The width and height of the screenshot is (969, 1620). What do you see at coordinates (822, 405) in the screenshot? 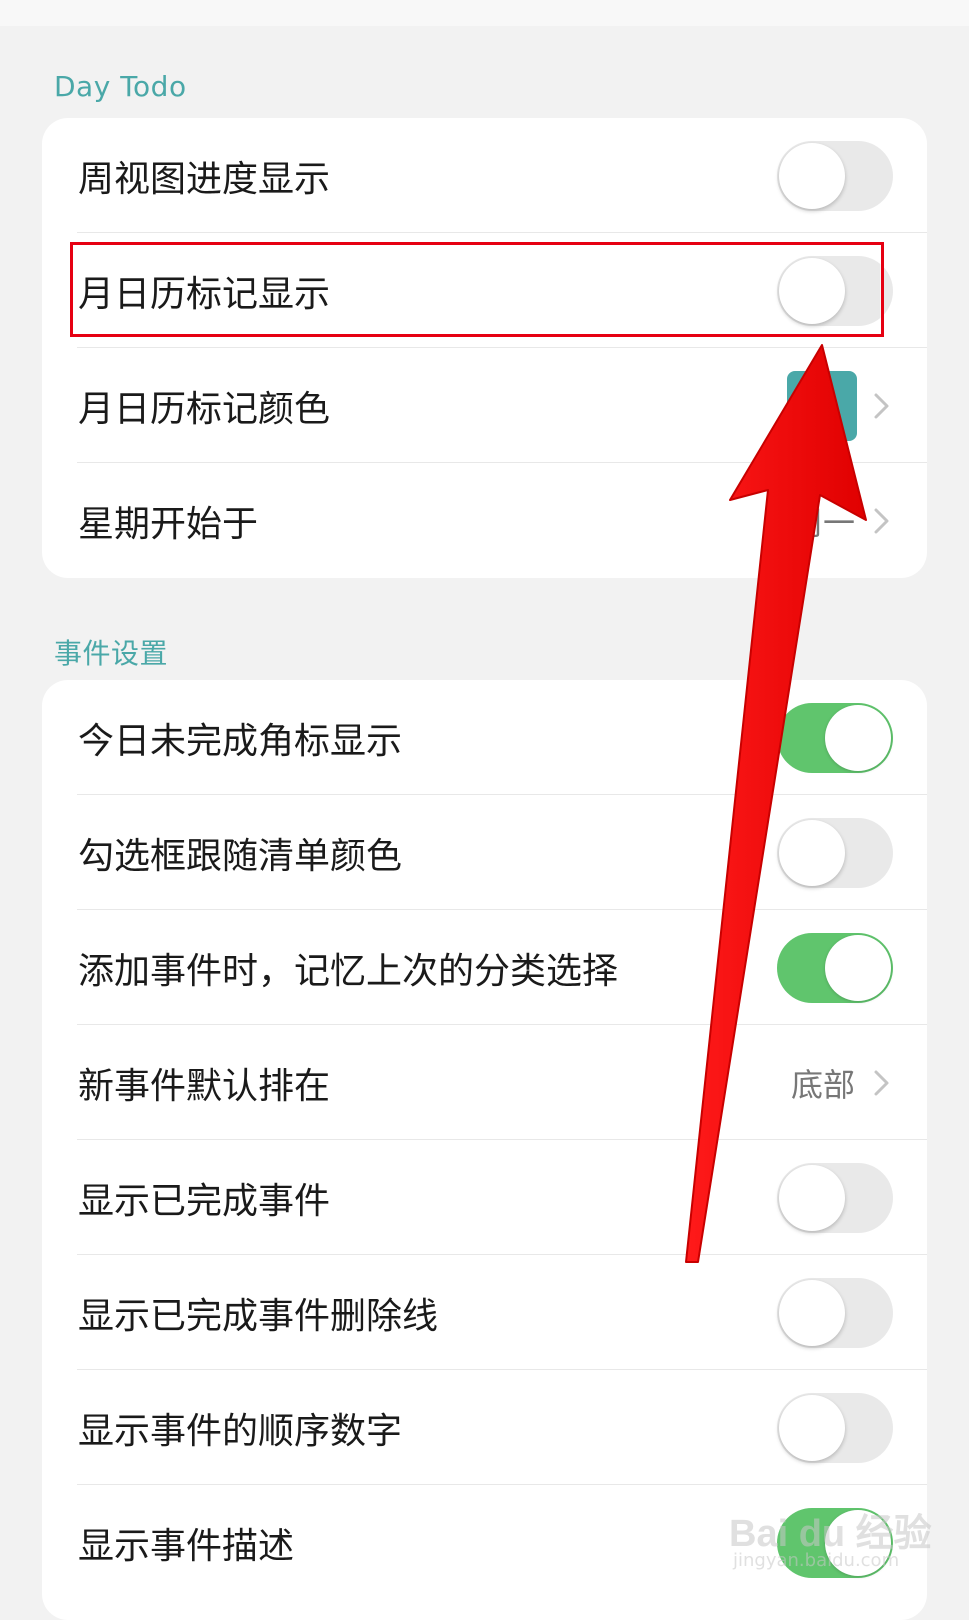
I see `color-swatch` at bounding box center [822, 405].